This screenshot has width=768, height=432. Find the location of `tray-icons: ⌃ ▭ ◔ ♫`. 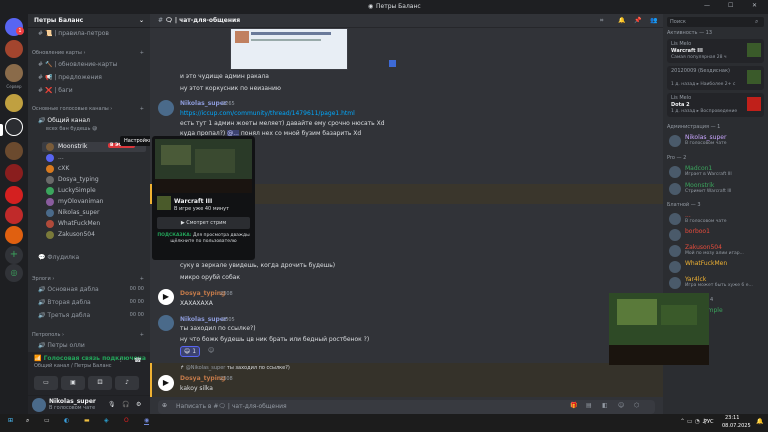

tray-icons: ⌃ ▭ ◔ ♫ is located at coordinates (693, 421).